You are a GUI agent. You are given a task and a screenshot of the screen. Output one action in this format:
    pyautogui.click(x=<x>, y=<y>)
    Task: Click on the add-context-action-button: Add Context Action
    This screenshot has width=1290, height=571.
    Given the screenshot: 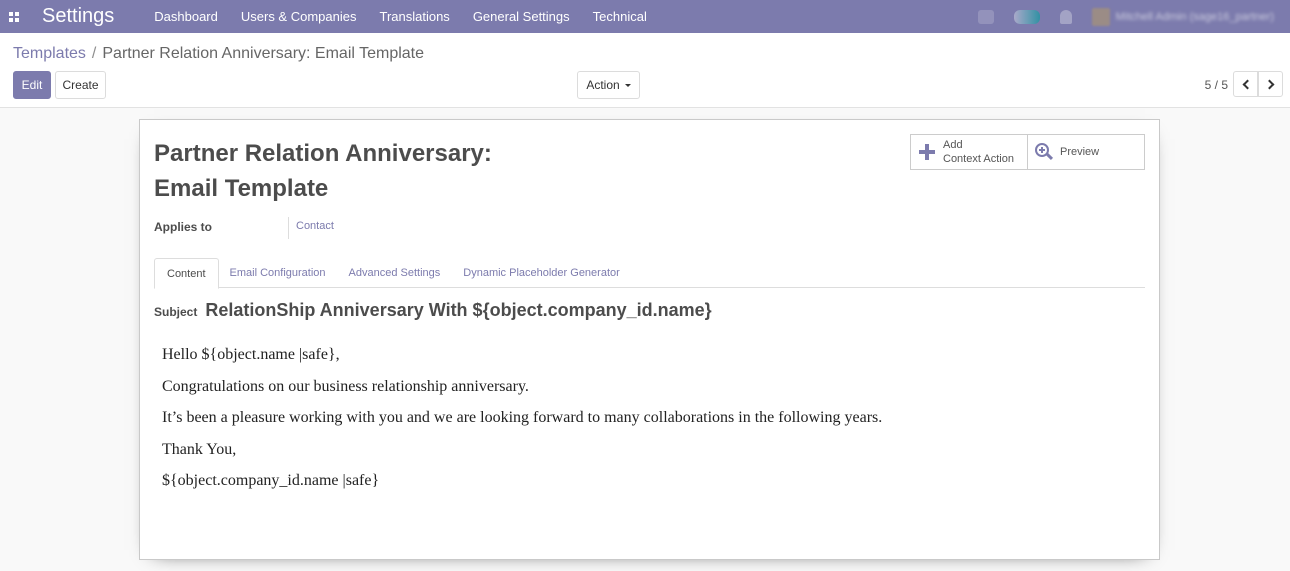 What is the action you would take?
    pyautogui.click(x=969, y=152)
    